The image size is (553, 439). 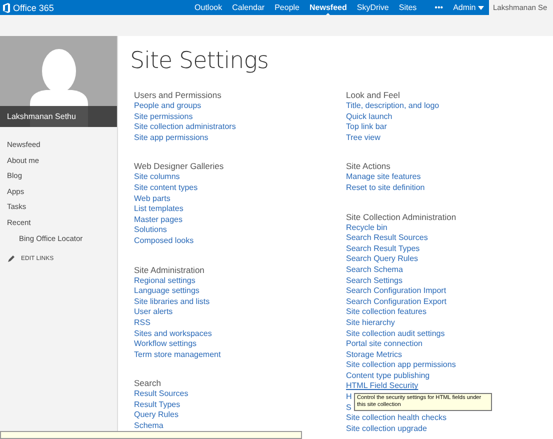 I want to click on settings-link: Site app permissions, so click(x=171, y=138).